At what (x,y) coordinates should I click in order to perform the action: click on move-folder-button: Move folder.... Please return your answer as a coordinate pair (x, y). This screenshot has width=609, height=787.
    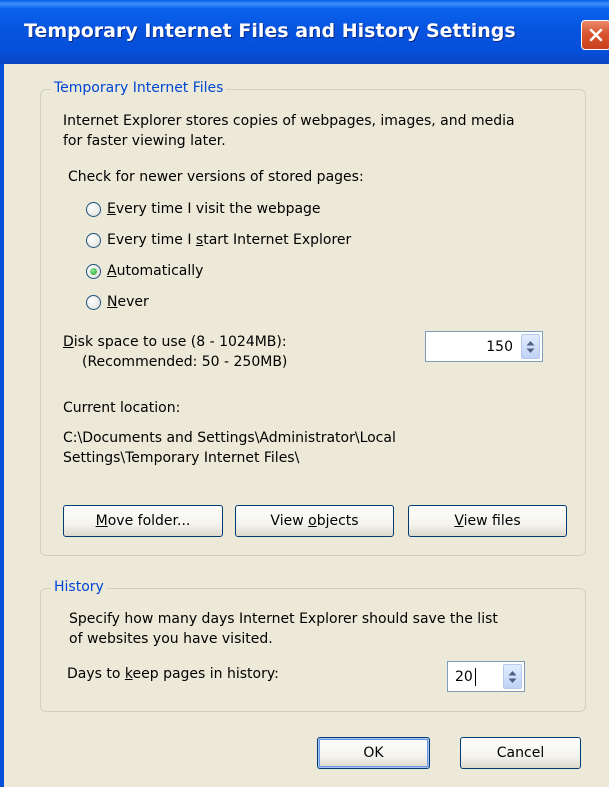
    Looking at the image, I should click on (143, 521).